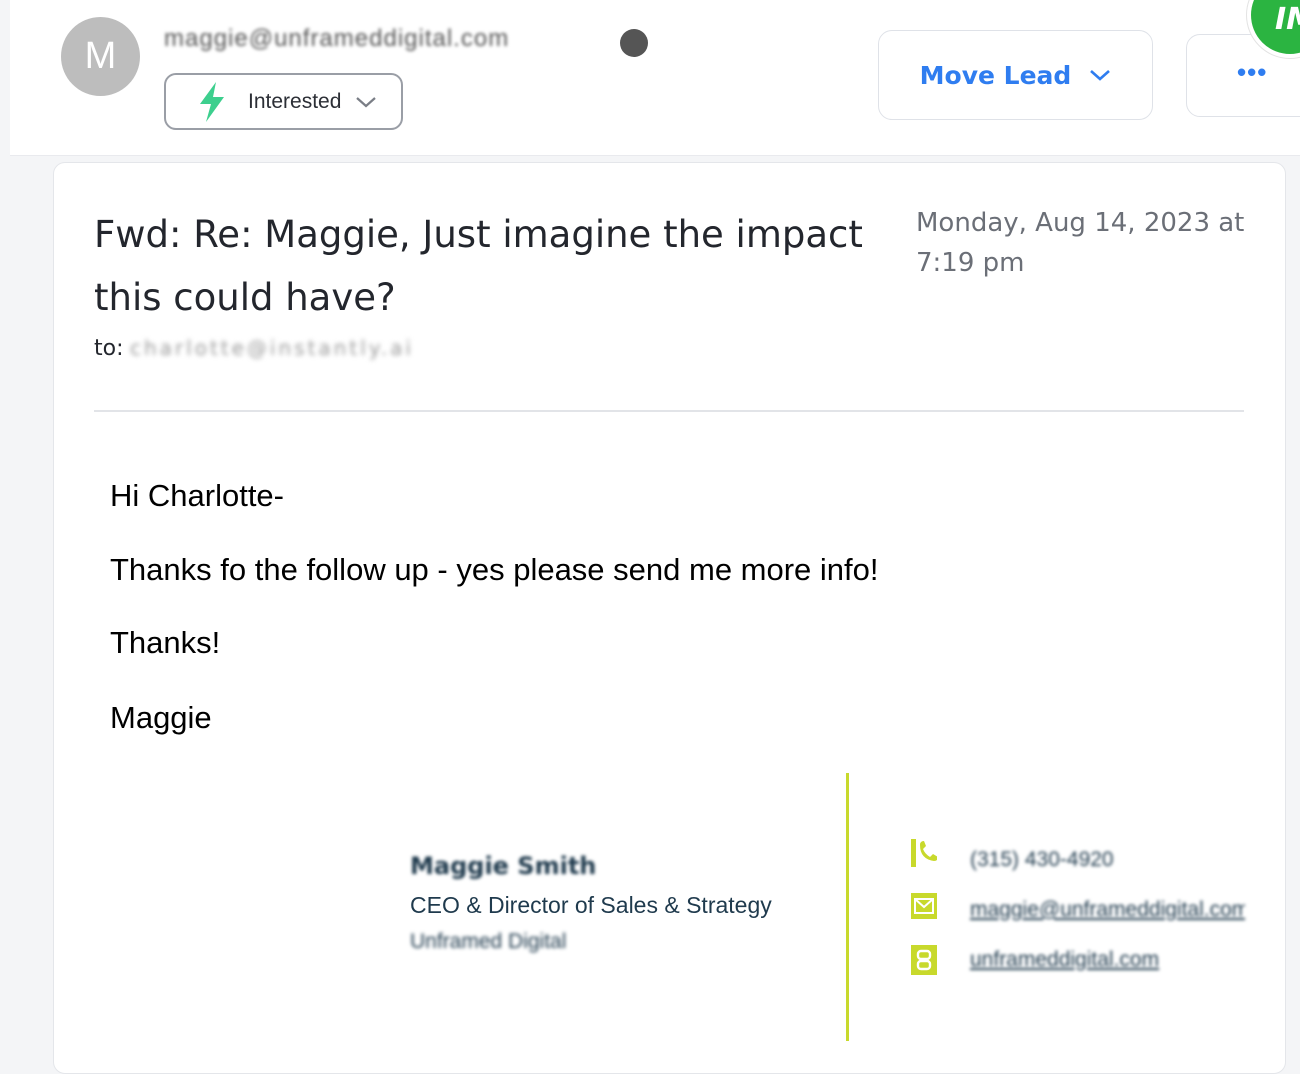 The height and width of the screenshot is (1074, 1300). I want to click on signature-title: CEO & Director of Sales & Strategy, so click(591, 905).